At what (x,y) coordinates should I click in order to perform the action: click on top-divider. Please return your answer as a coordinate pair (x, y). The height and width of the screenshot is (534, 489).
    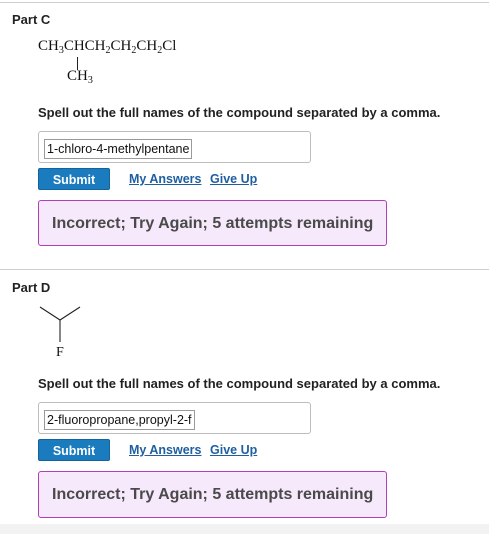
    Looking at the image, I should click on (244, 2).